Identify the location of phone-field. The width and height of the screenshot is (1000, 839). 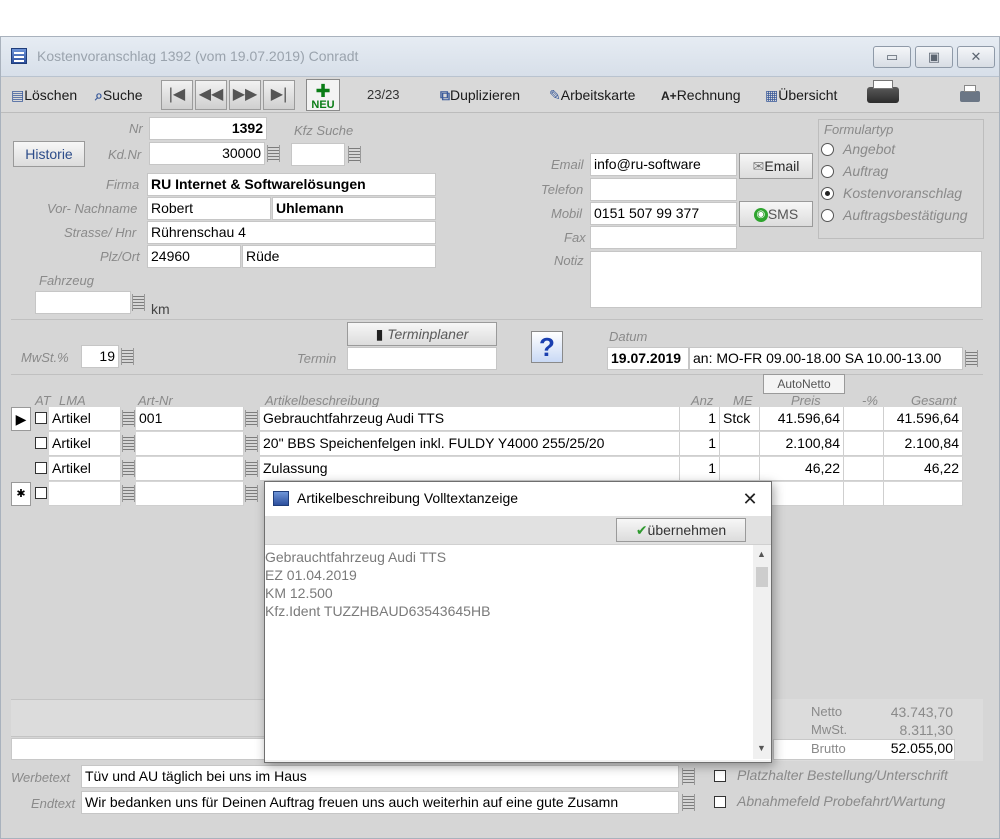
(663, 189).